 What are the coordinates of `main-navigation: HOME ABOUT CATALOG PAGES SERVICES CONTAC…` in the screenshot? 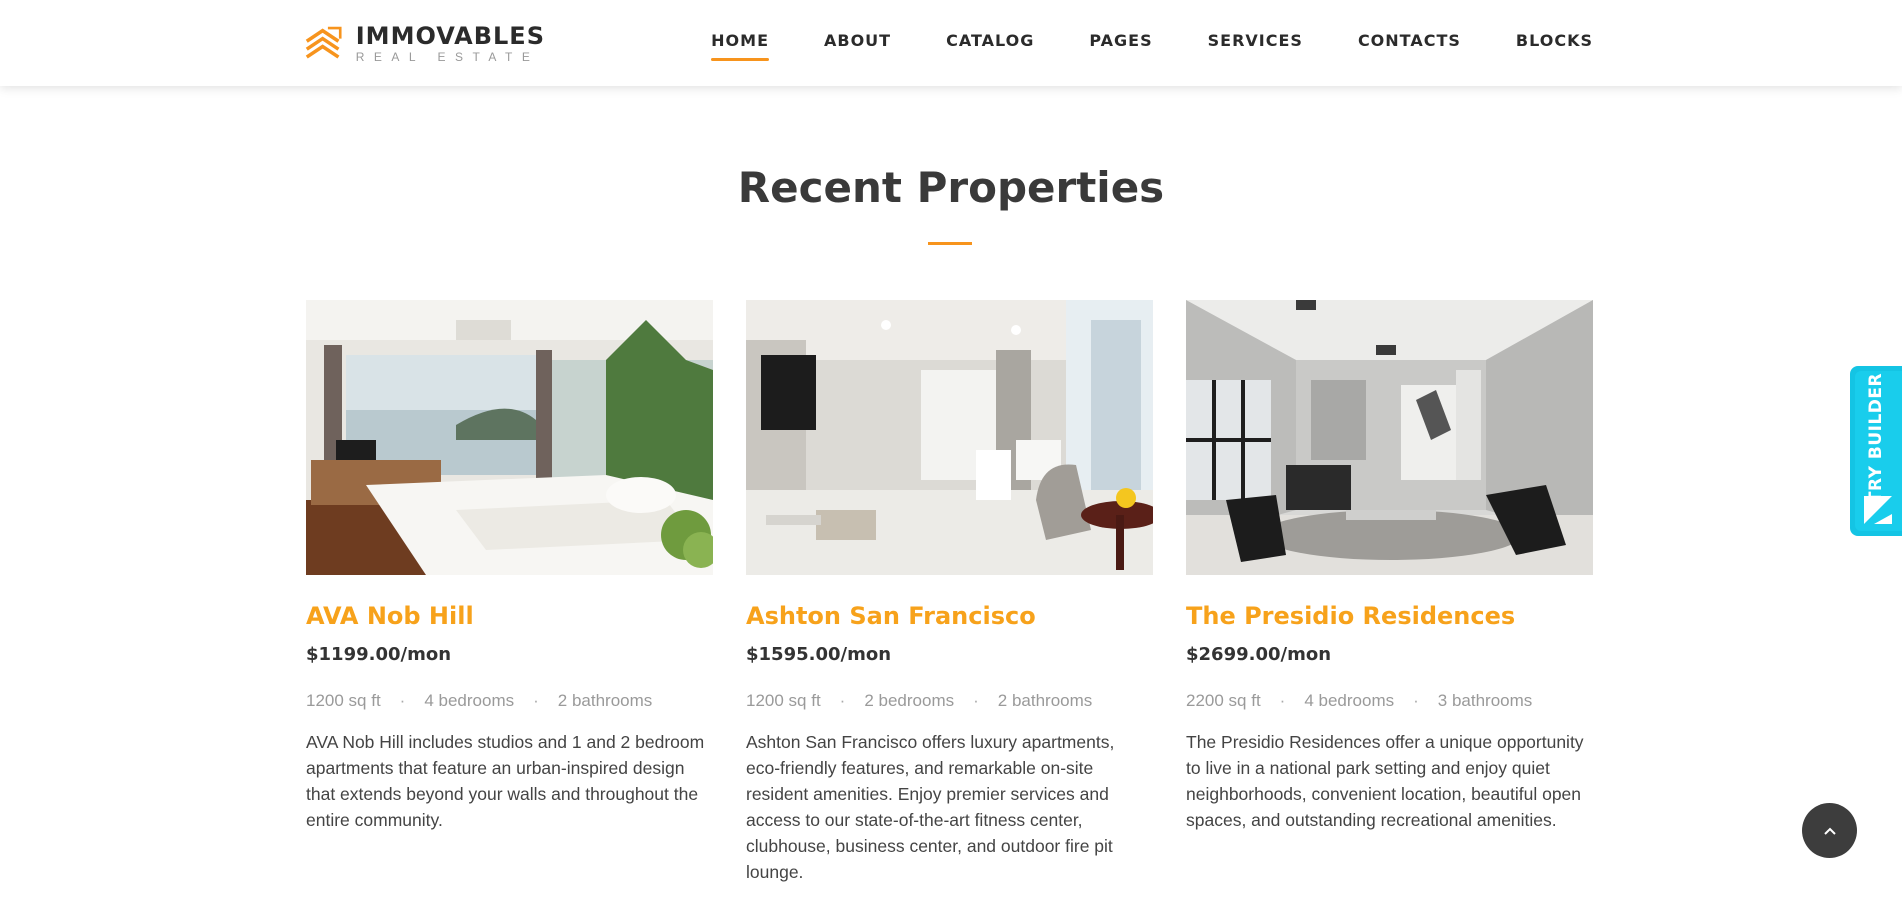 It's located at (1152, 45).